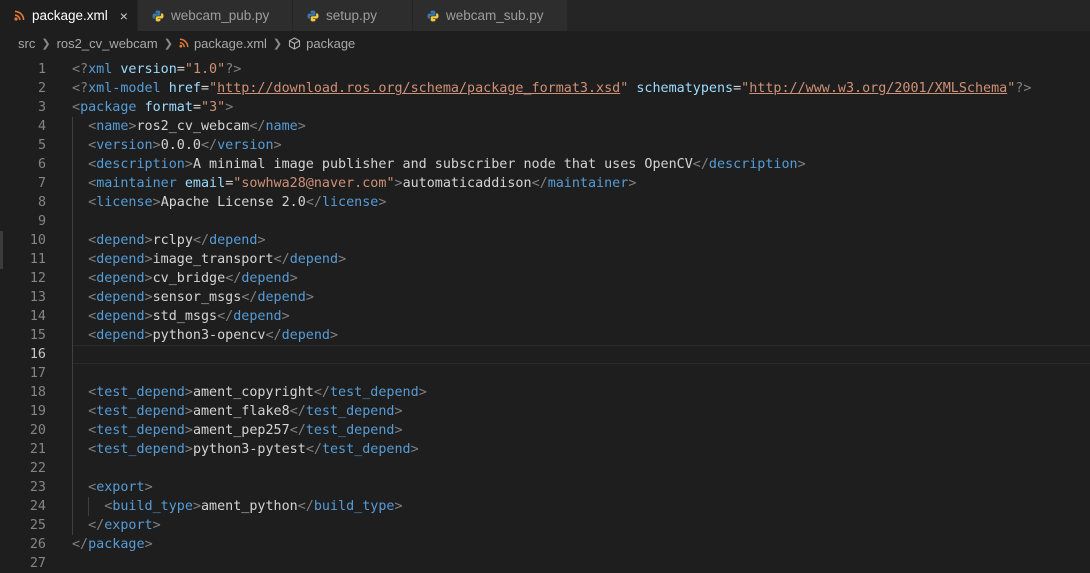 The height and width of the screenshot is (573, 1090). What do you see at coordinates (124, 16) in the screenshot?
I see `close-icon: ×` at bounding box center [124, 16].